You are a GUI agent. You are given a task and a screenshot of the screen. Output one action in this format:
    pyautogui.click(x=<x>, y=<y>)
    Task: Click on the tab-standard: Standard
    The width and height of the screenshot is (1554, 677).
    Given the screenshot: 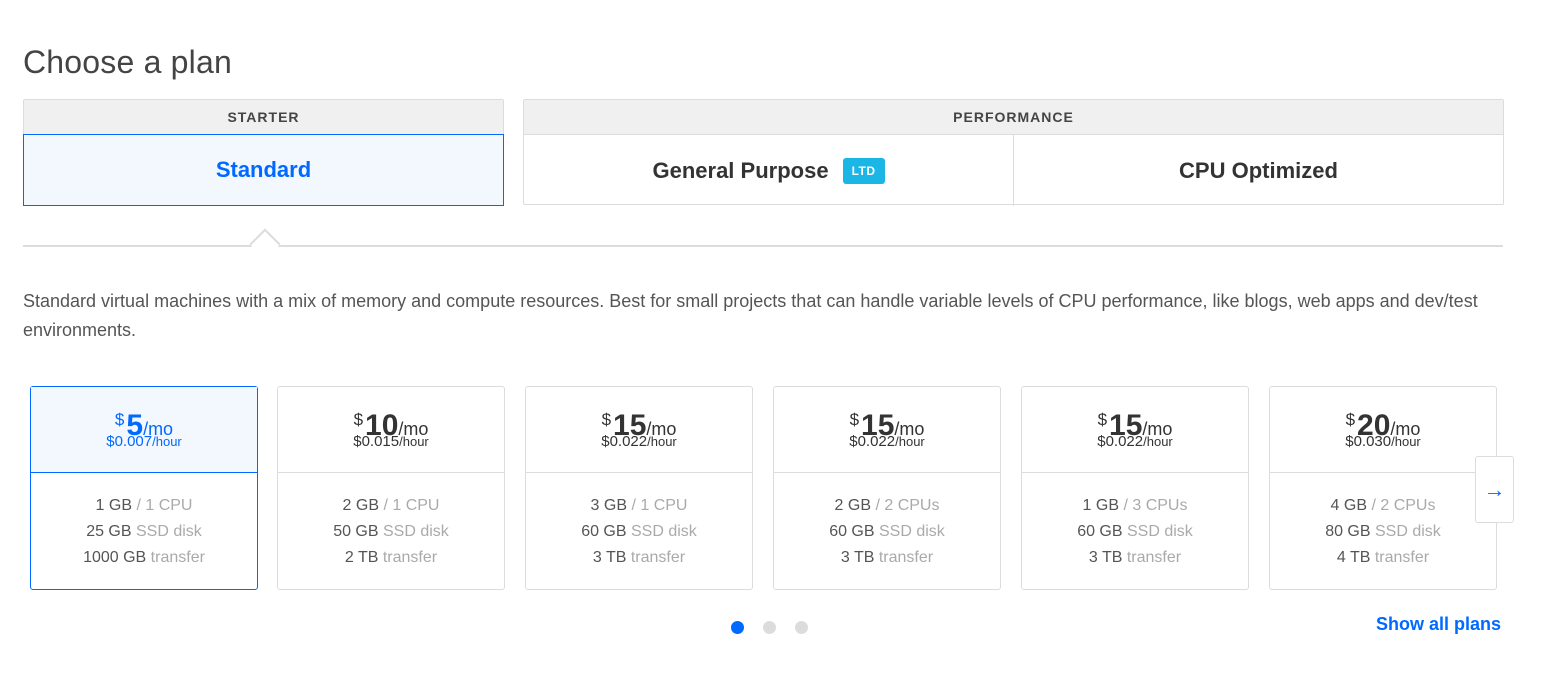 What is the action you would take?
    pyautogui.click(x=263, y=170)
    